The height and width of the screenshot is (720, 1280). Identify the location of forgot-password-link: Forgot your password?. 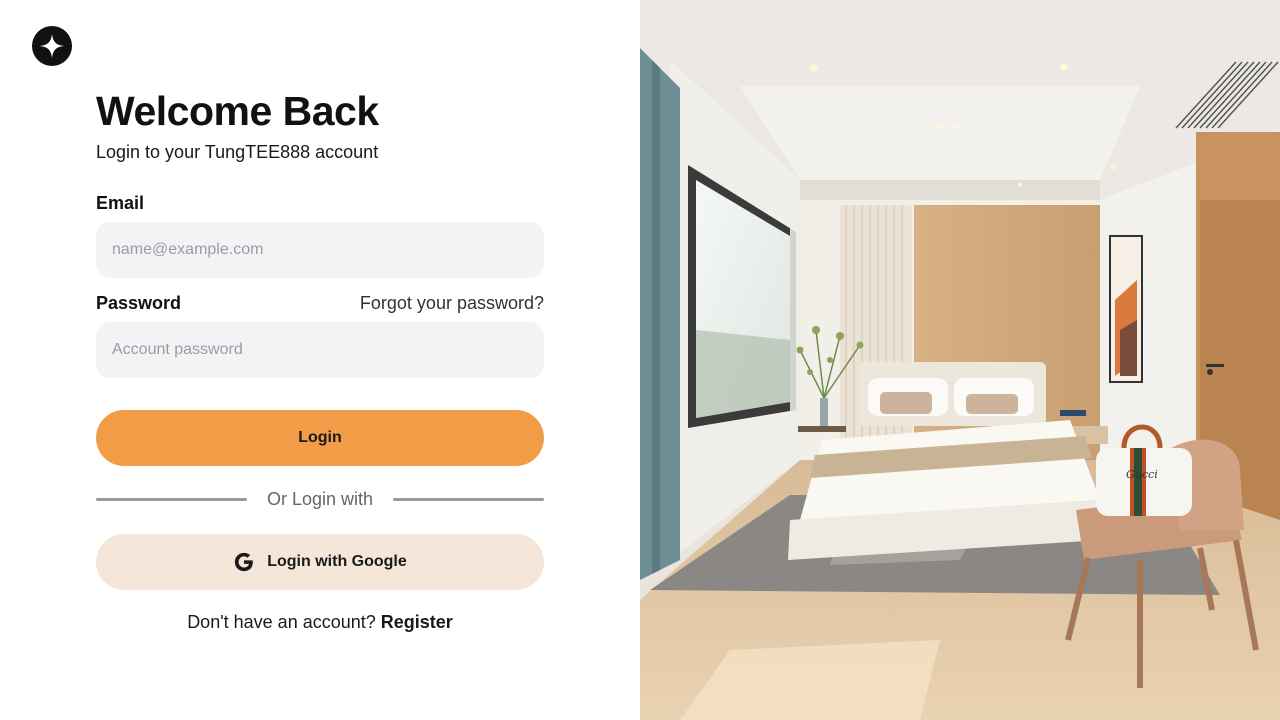
(452, 303).